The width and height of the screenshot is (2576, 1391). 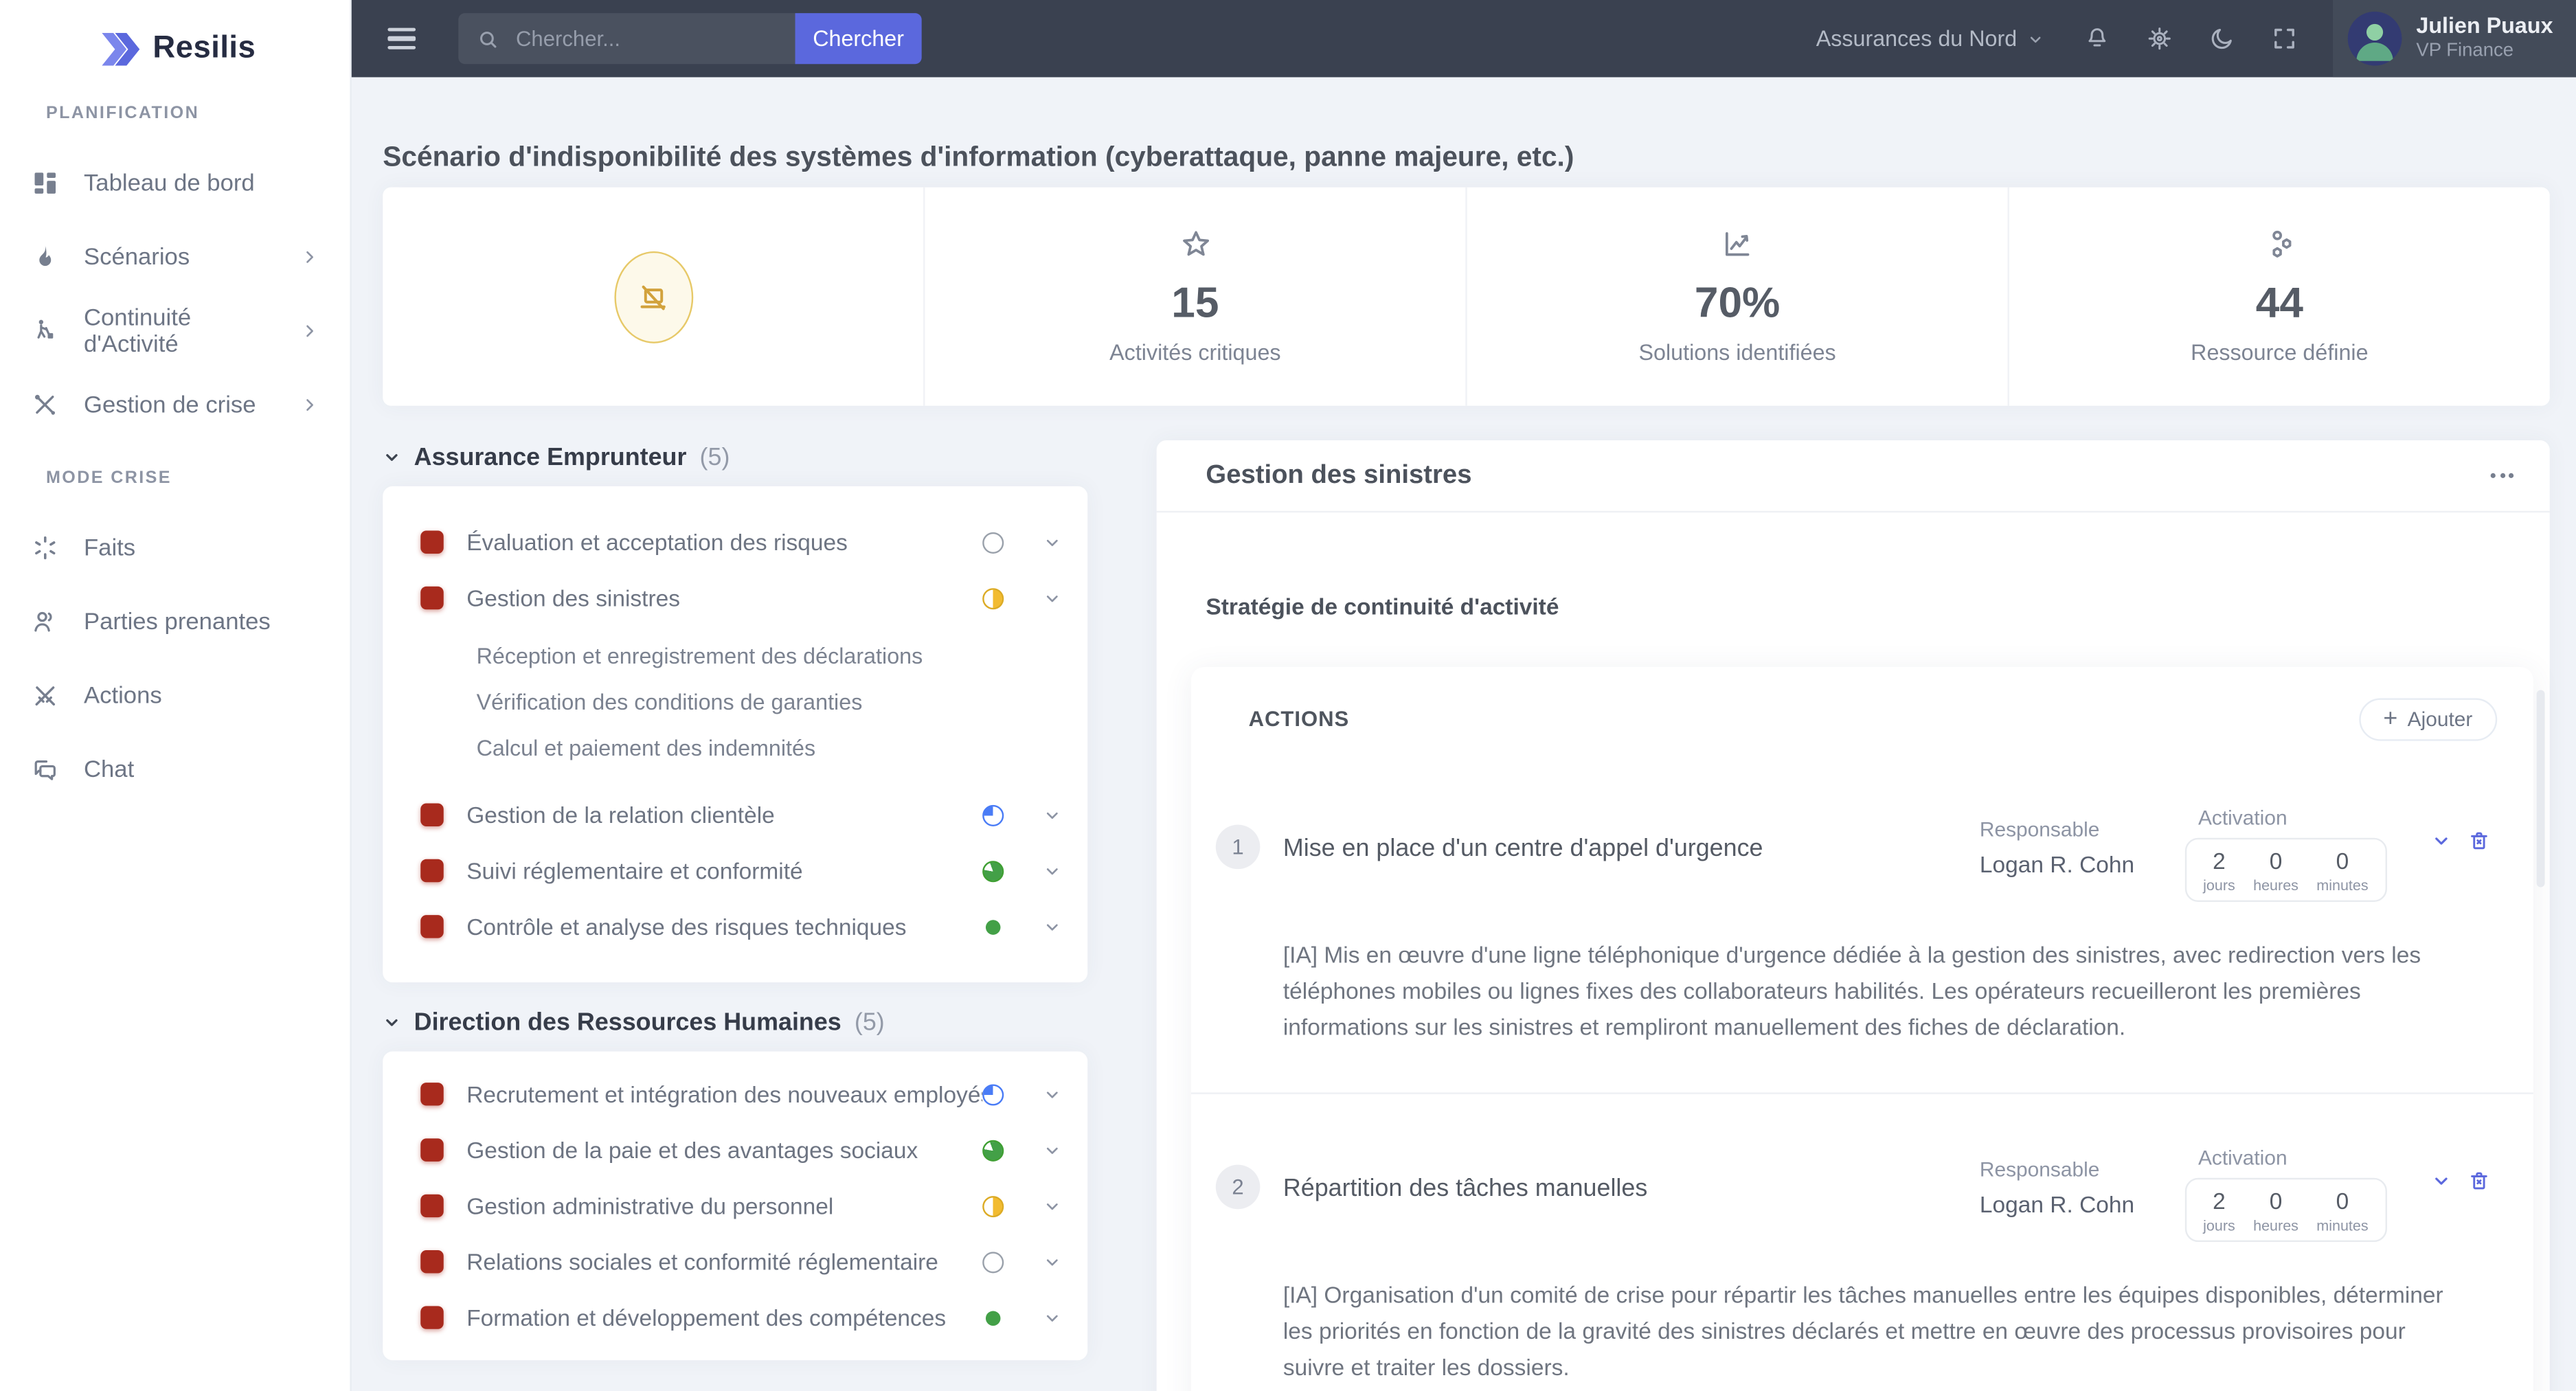 I want to click on group-header-drh: Direction des Ressources Humaines (5), so click(x=735, y=1022).